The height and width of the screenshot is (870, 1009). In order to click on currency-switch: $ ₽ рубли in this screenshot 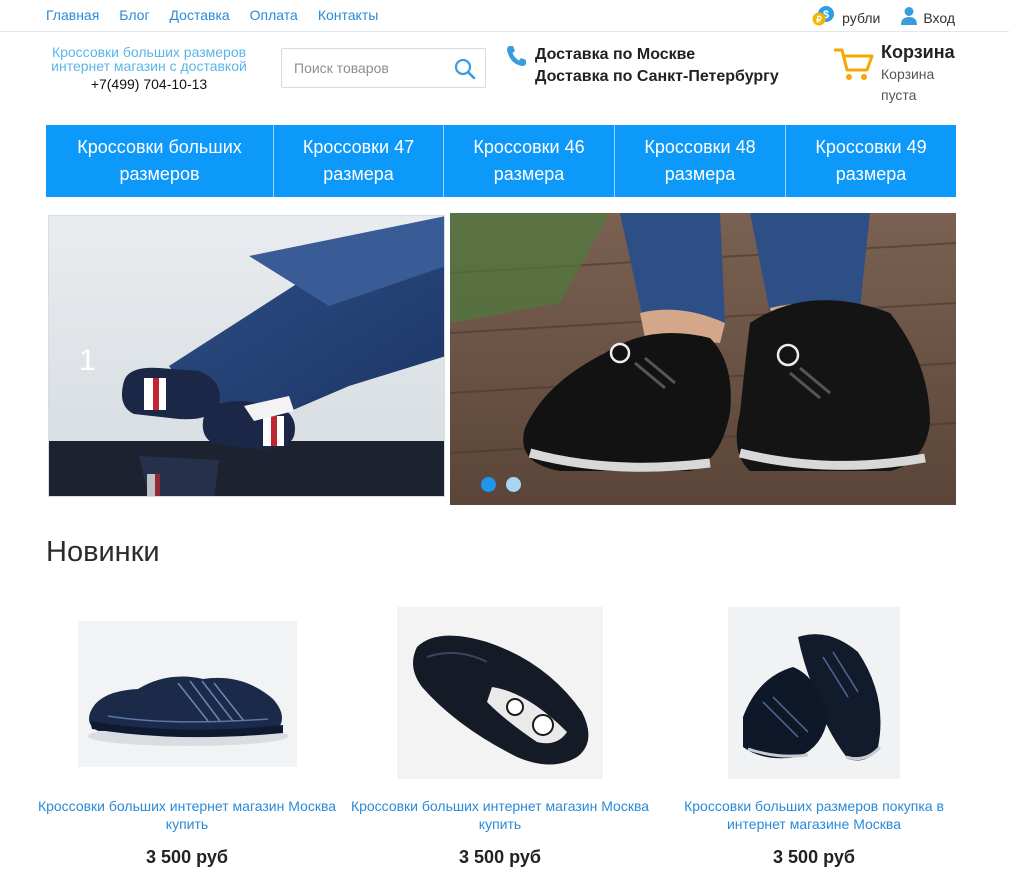, I will do `click(845, 17)`.